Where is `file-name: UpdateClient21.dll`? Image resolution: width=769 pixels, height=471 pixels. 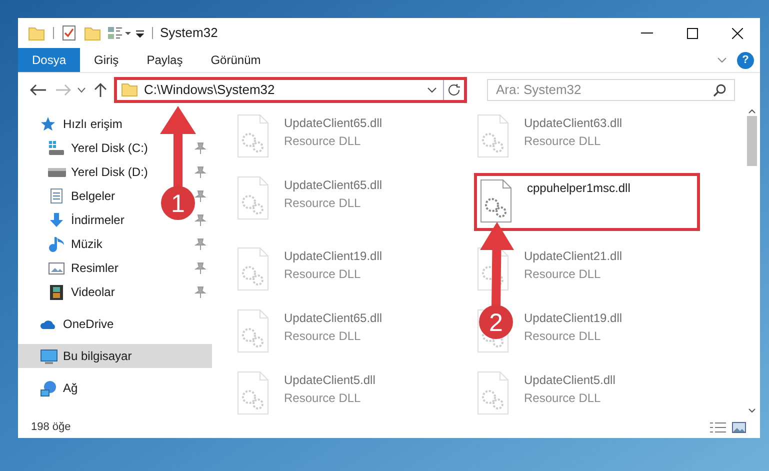 file-name: UpdateClient21.dll is located at coordinates (573, 256).